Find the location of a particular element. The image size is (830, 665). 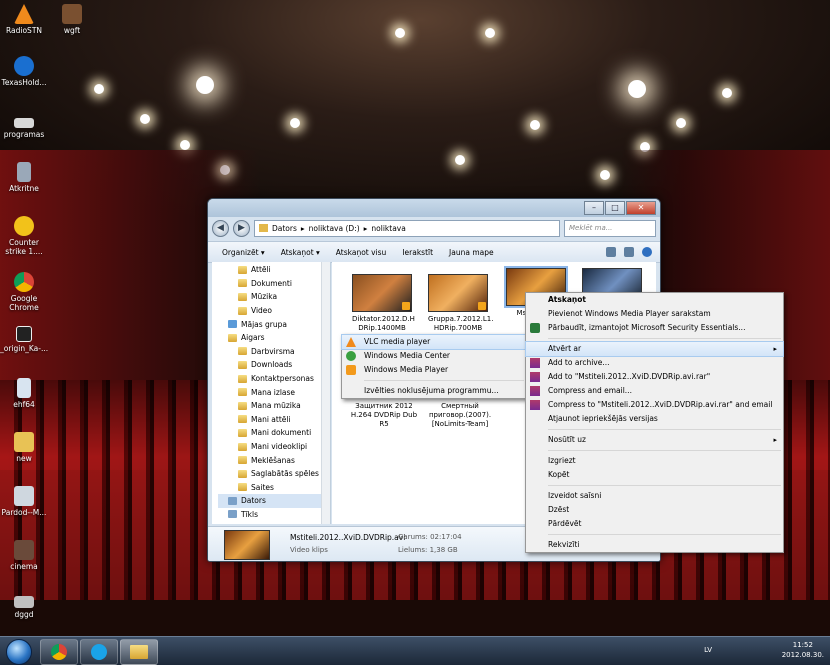

nav-item-favorites: Mana izlase is located at coordinates (284, 392).